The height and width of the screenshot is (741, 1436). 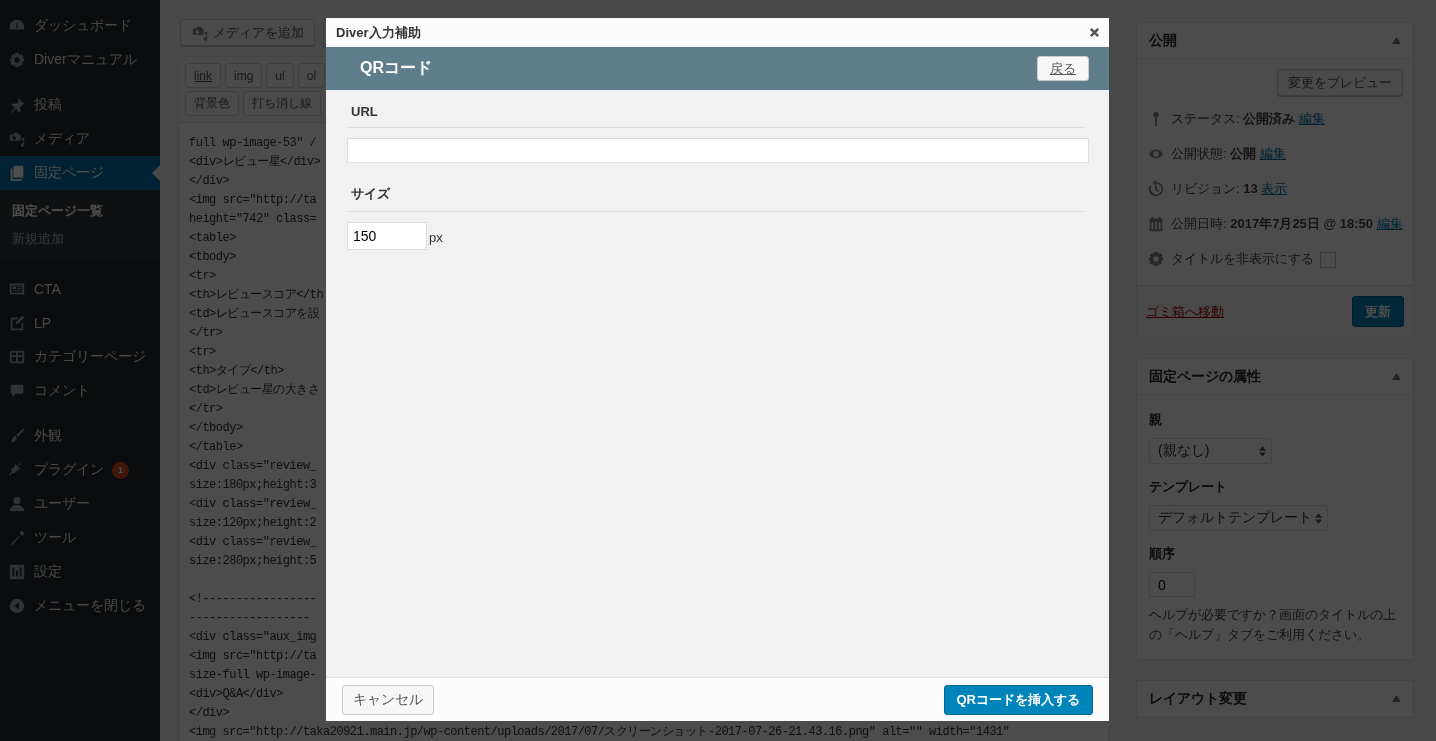 I want to click on panel-title: 固定ページの属性, so click(x=1205, y=376).